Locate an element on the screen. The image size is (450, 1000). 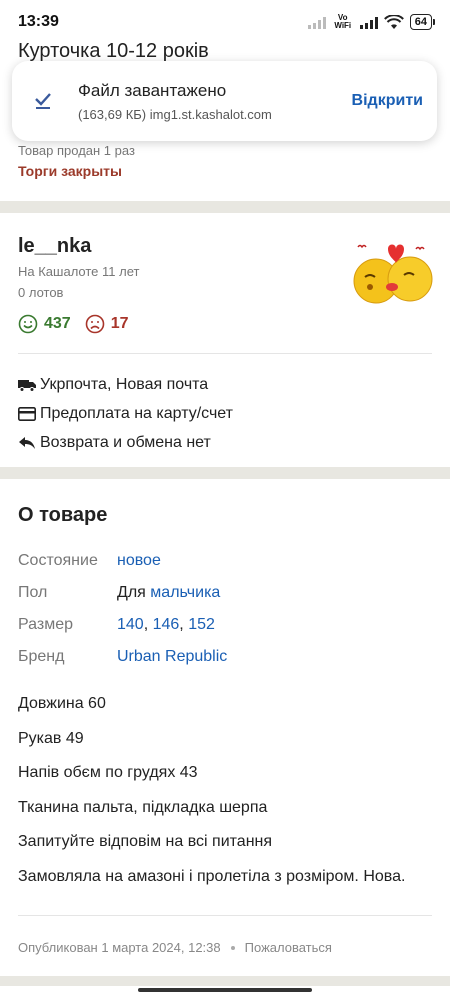
signal-icon is located at coordinates (316, 22).